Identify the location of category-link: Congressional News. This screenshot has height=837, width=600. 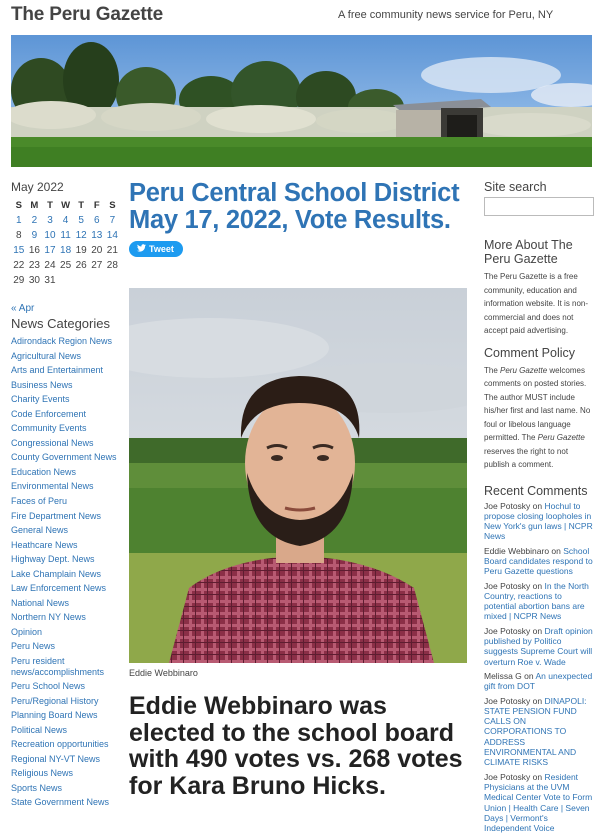
(67, 443).